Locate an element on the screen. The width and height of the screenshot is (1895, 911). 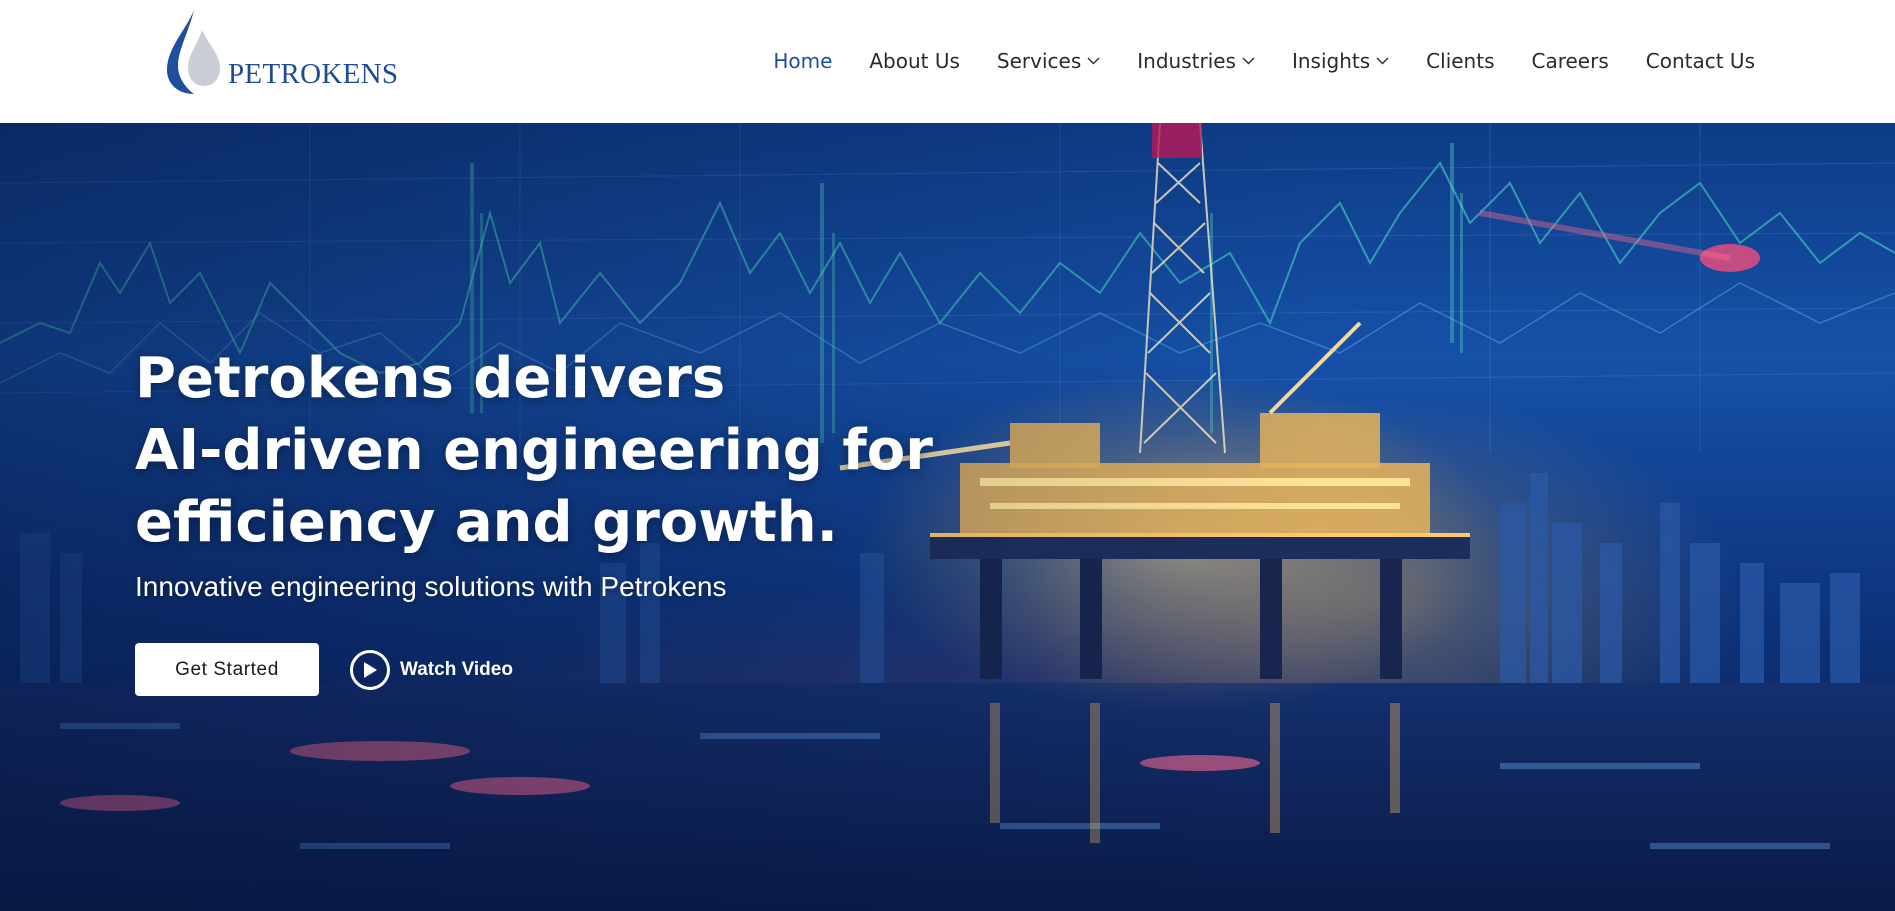
brand-logo: PETROKENS is located at coordinates (284, 52).